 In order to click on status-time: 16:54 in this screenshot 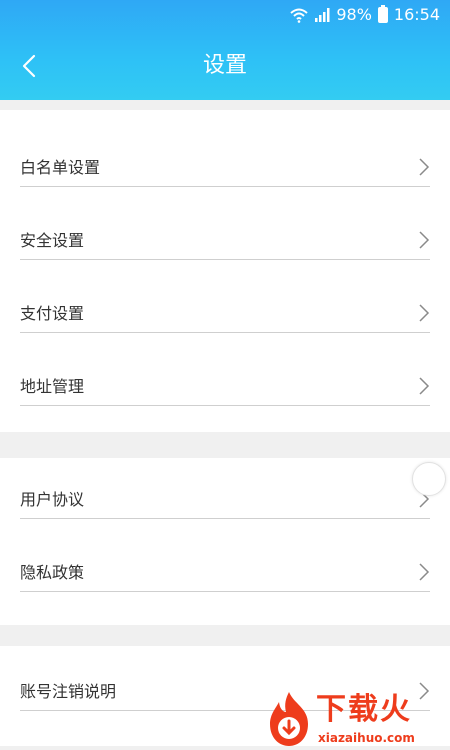, I will do `click(416, 14)`.